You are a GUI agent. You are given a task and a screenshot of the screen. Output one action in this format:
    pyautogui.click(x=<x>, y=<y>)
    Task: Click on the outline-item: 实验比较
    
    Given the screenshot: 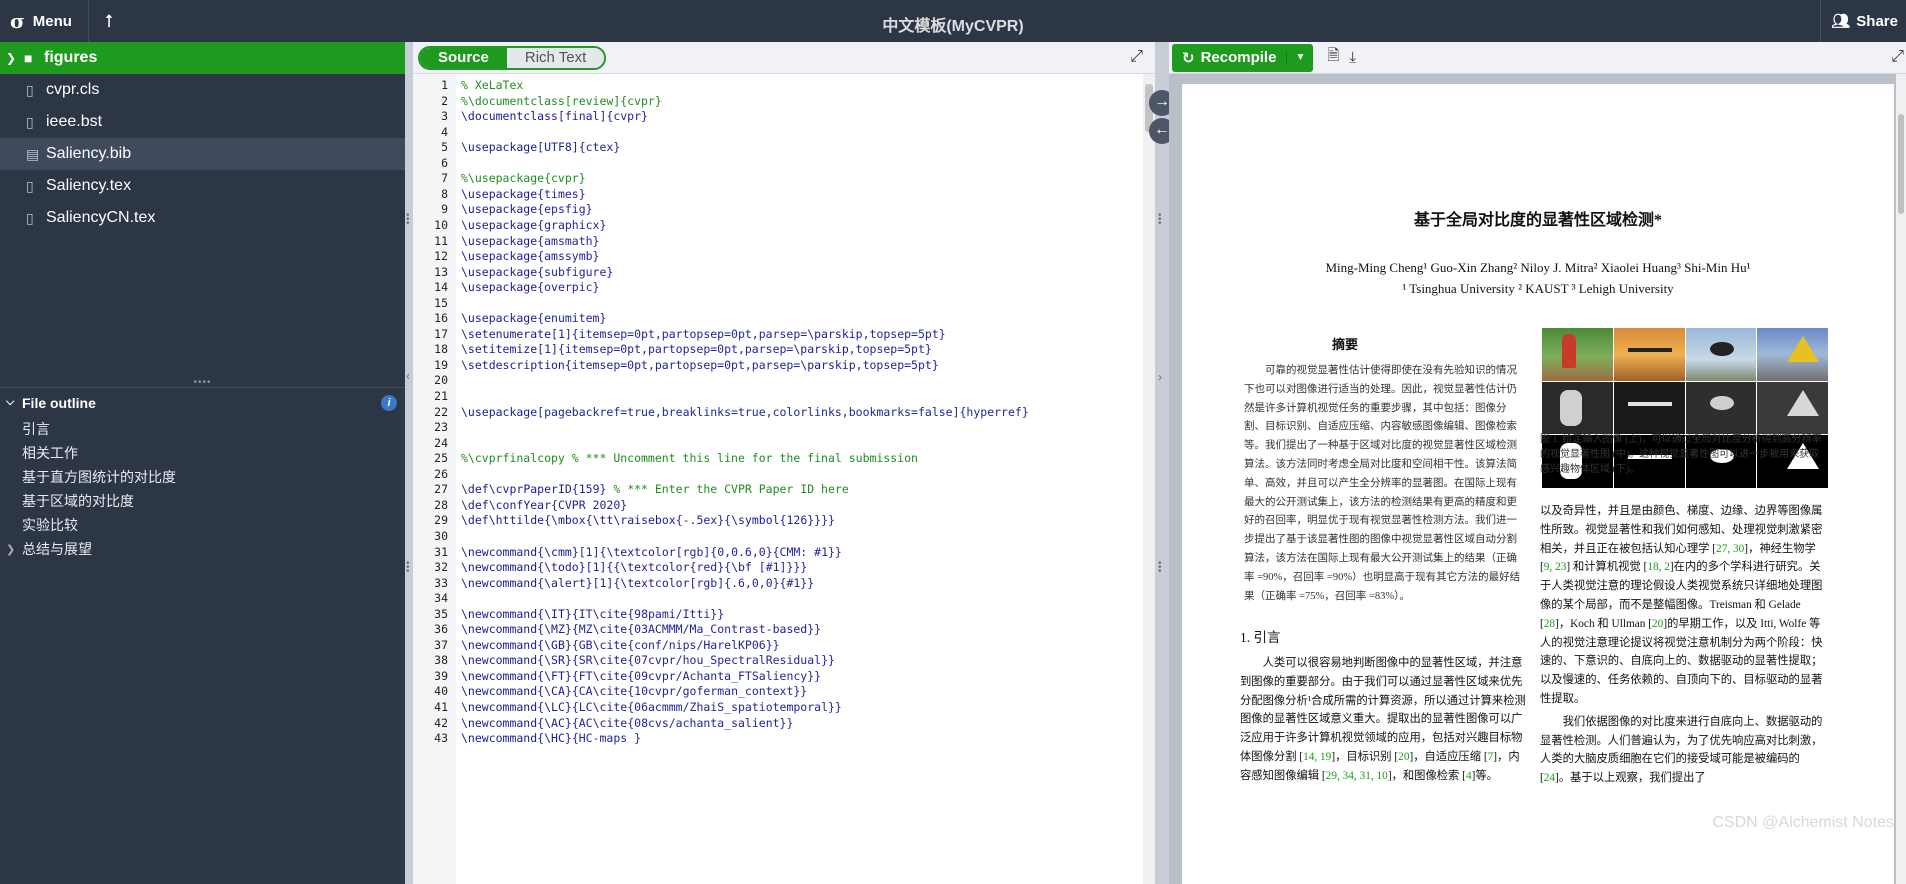 What is the action you would take?
    pyautogui.click(x=202, y=525)
    